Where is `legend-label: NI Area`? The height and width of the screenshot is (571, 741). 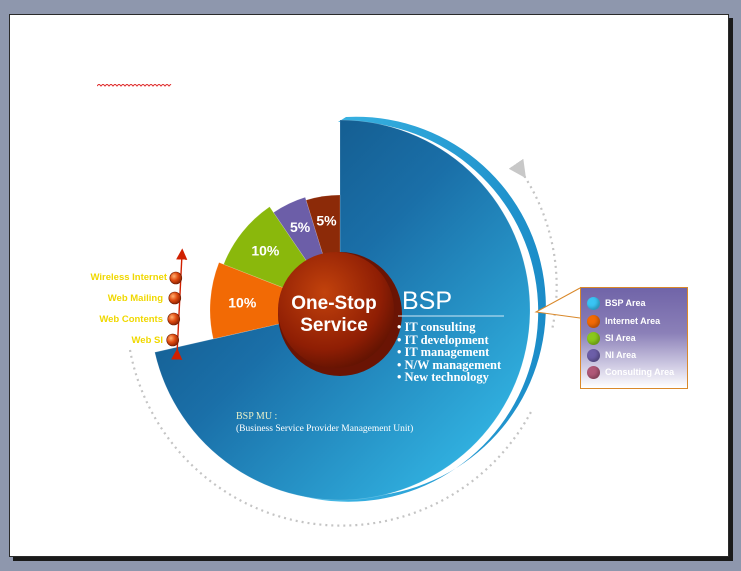 legend-label: NI Area is located at coordinates (621, 355).